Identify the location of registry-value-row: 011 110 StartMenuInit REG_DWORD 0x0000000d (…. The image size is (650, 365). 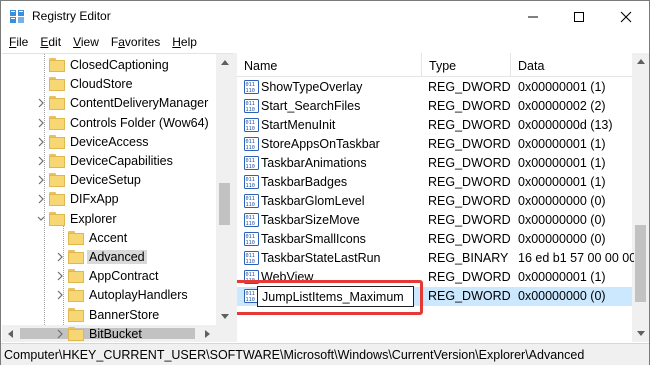
(434, 125).